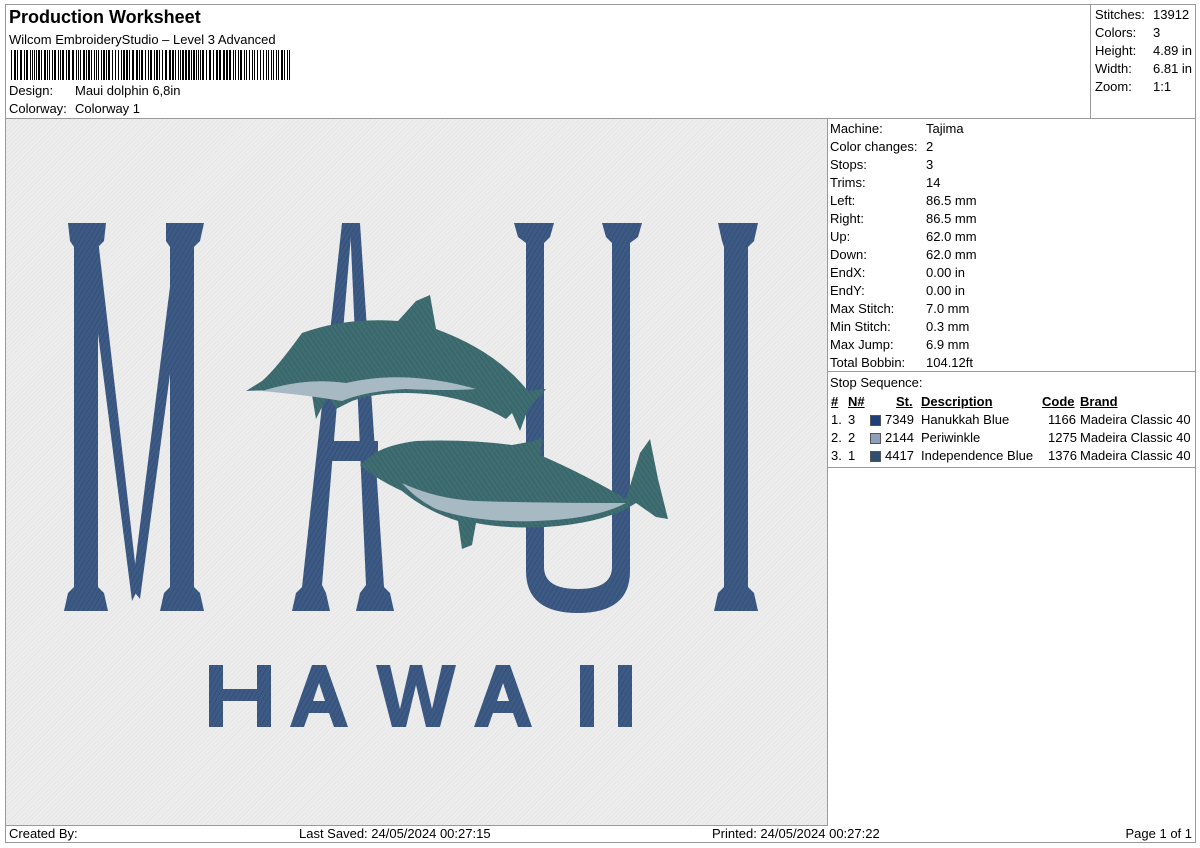 This screenshot has height=848, width=1200. What do you see at coordinates (1116, 50) in the screenshot?
I see `summary-label: Height:` at bounding box center [1116, 50].